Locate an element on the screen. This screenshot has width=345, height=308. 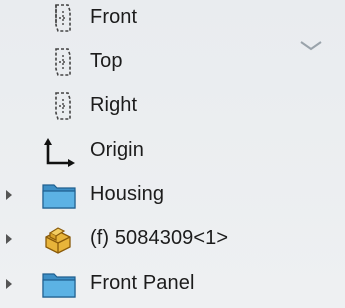
tree-item-front-panel: Front Panel is located at coordinates (172, 284).